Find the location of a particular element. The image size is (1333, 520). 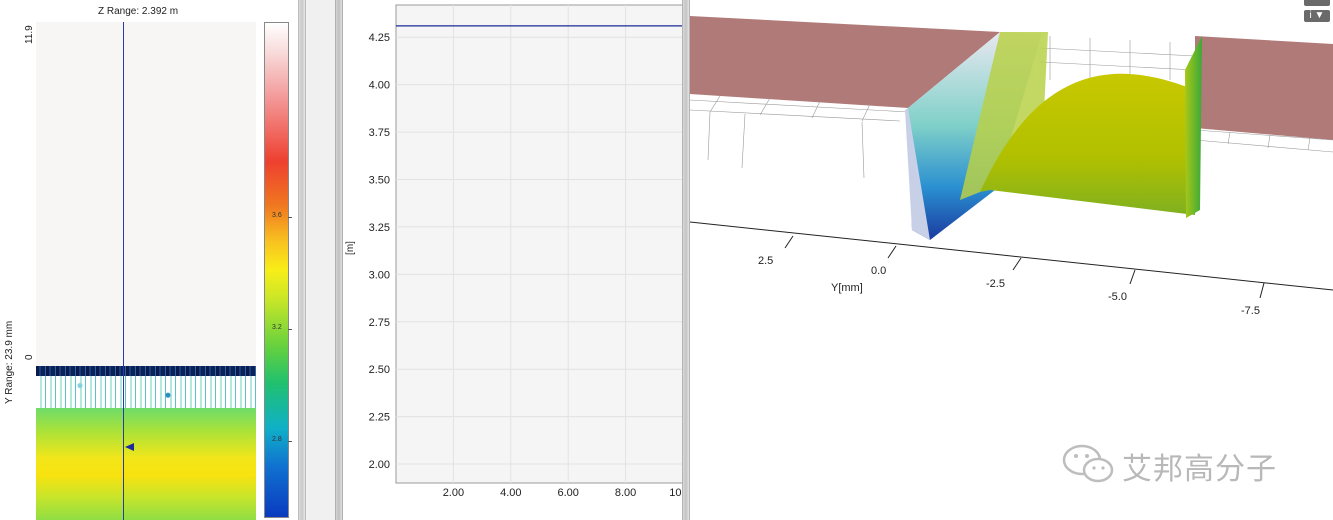

colorbar-tick: 3.2 is located at coordinates (277, 327).